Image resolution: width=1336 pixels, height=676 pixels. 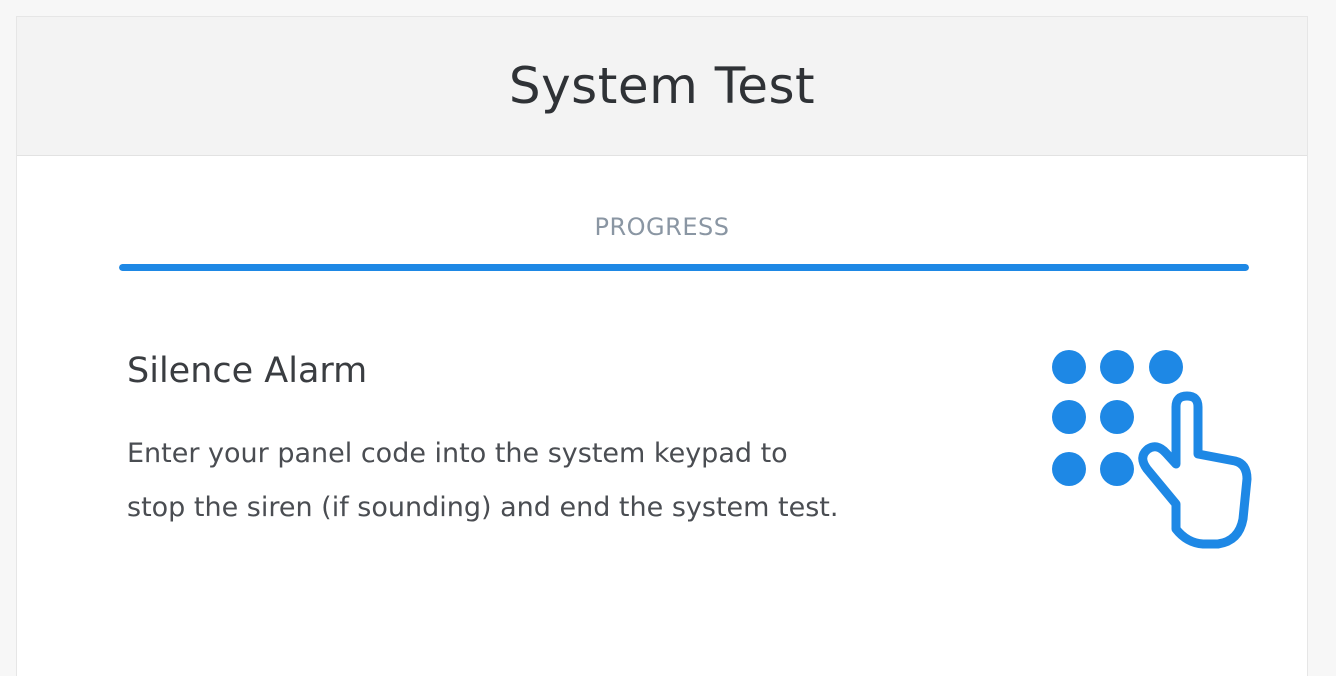 What do you see at coordinates (247, 371) in the screenshot?
I see `step-title: Silence Alarm` at bounding box center [247, 371].